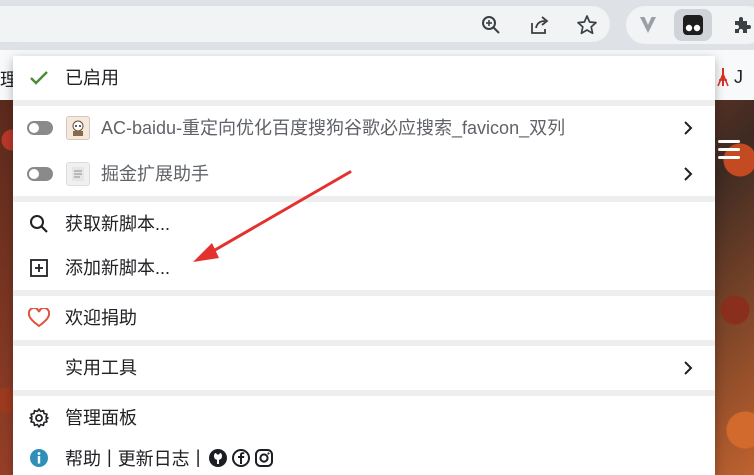  What do you see at coordinates (364, 457) in the screenshot?
I see `help-footer-row: 帮助 | 更新日志 |` at bounding box center [364, 457].